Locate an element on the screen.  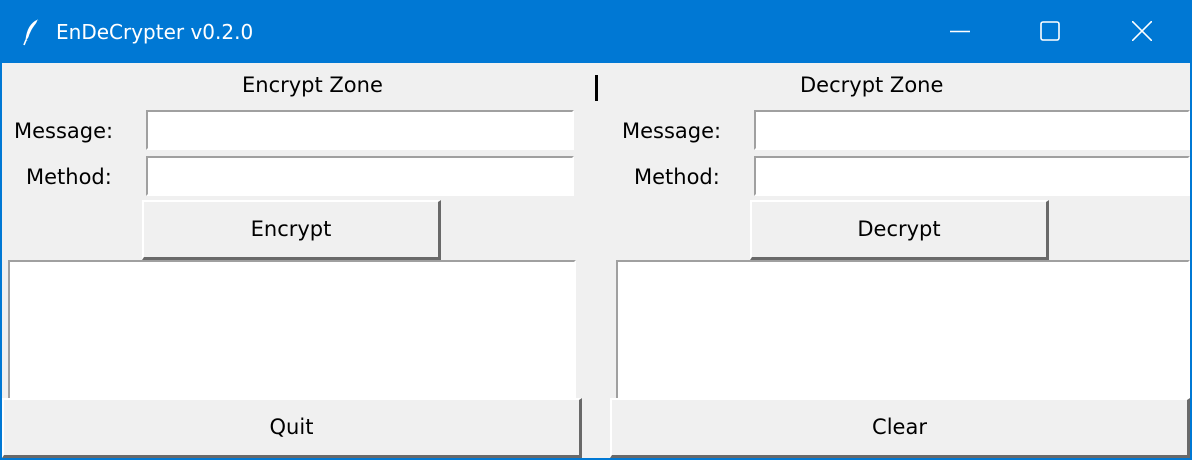
encrypt-message-input is located at coordinates (360, 130).